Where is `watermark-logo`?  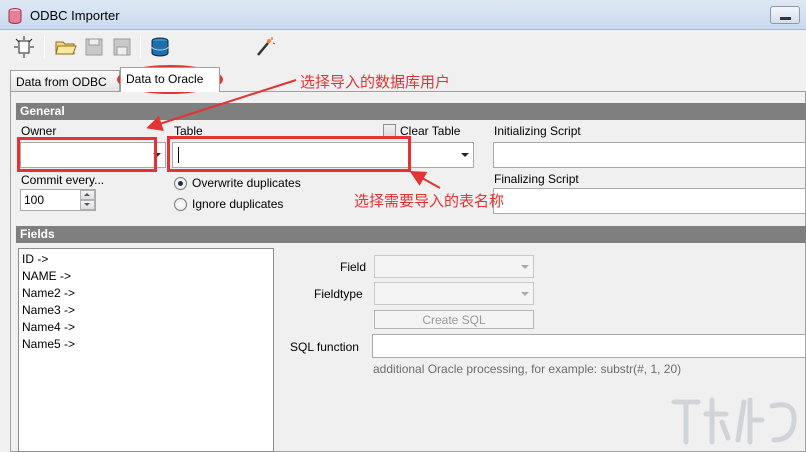
watermark-logo is located at coordinates (734, 421).